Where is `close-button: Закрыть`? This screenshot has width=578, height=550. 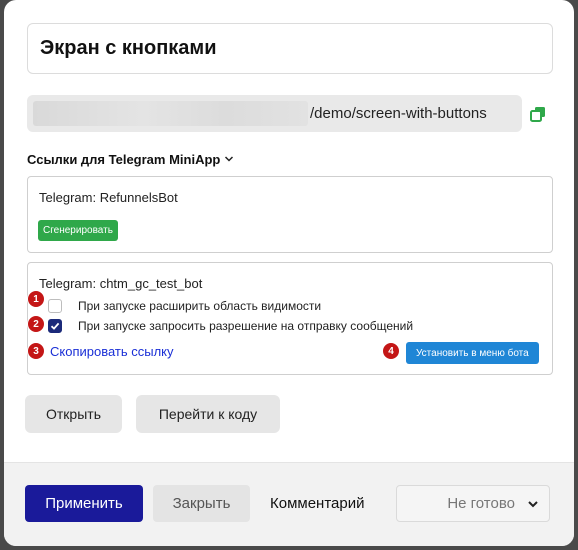
close-button: Закрыть is located at coordinates (201, 503).